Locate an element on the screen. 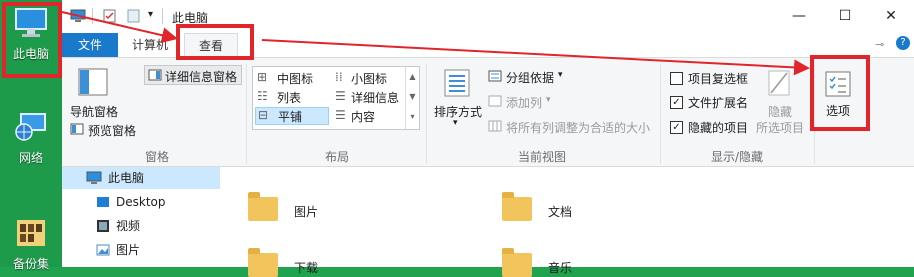  arrow-to-options is located at coordinates (535, 57).